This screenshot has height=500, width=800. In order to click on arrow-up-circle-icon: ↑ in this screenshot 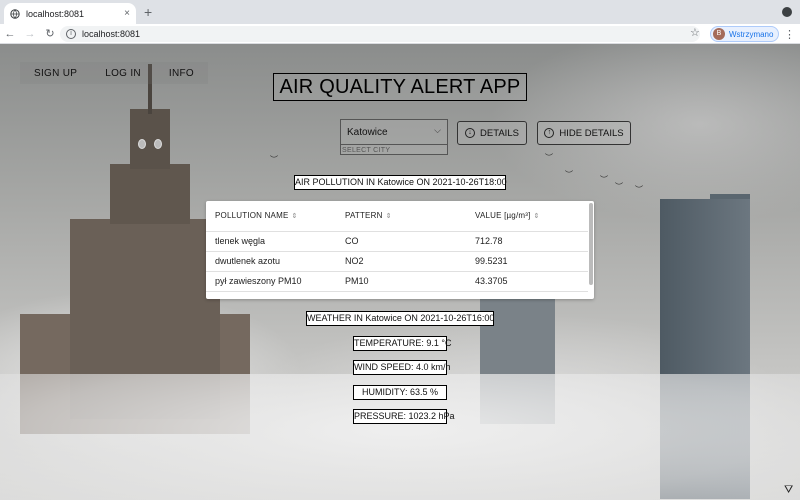, I will do `click(549, 133)`.